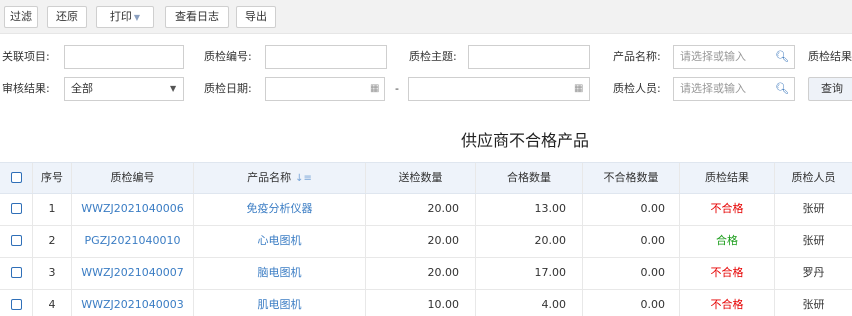 Image resolution: width=852 pixels, height=316 pixels. What do you see at coordinates (82, 88) in the screenshot?
I see `review-result-value: 全部` at bounding box center [82, 88].